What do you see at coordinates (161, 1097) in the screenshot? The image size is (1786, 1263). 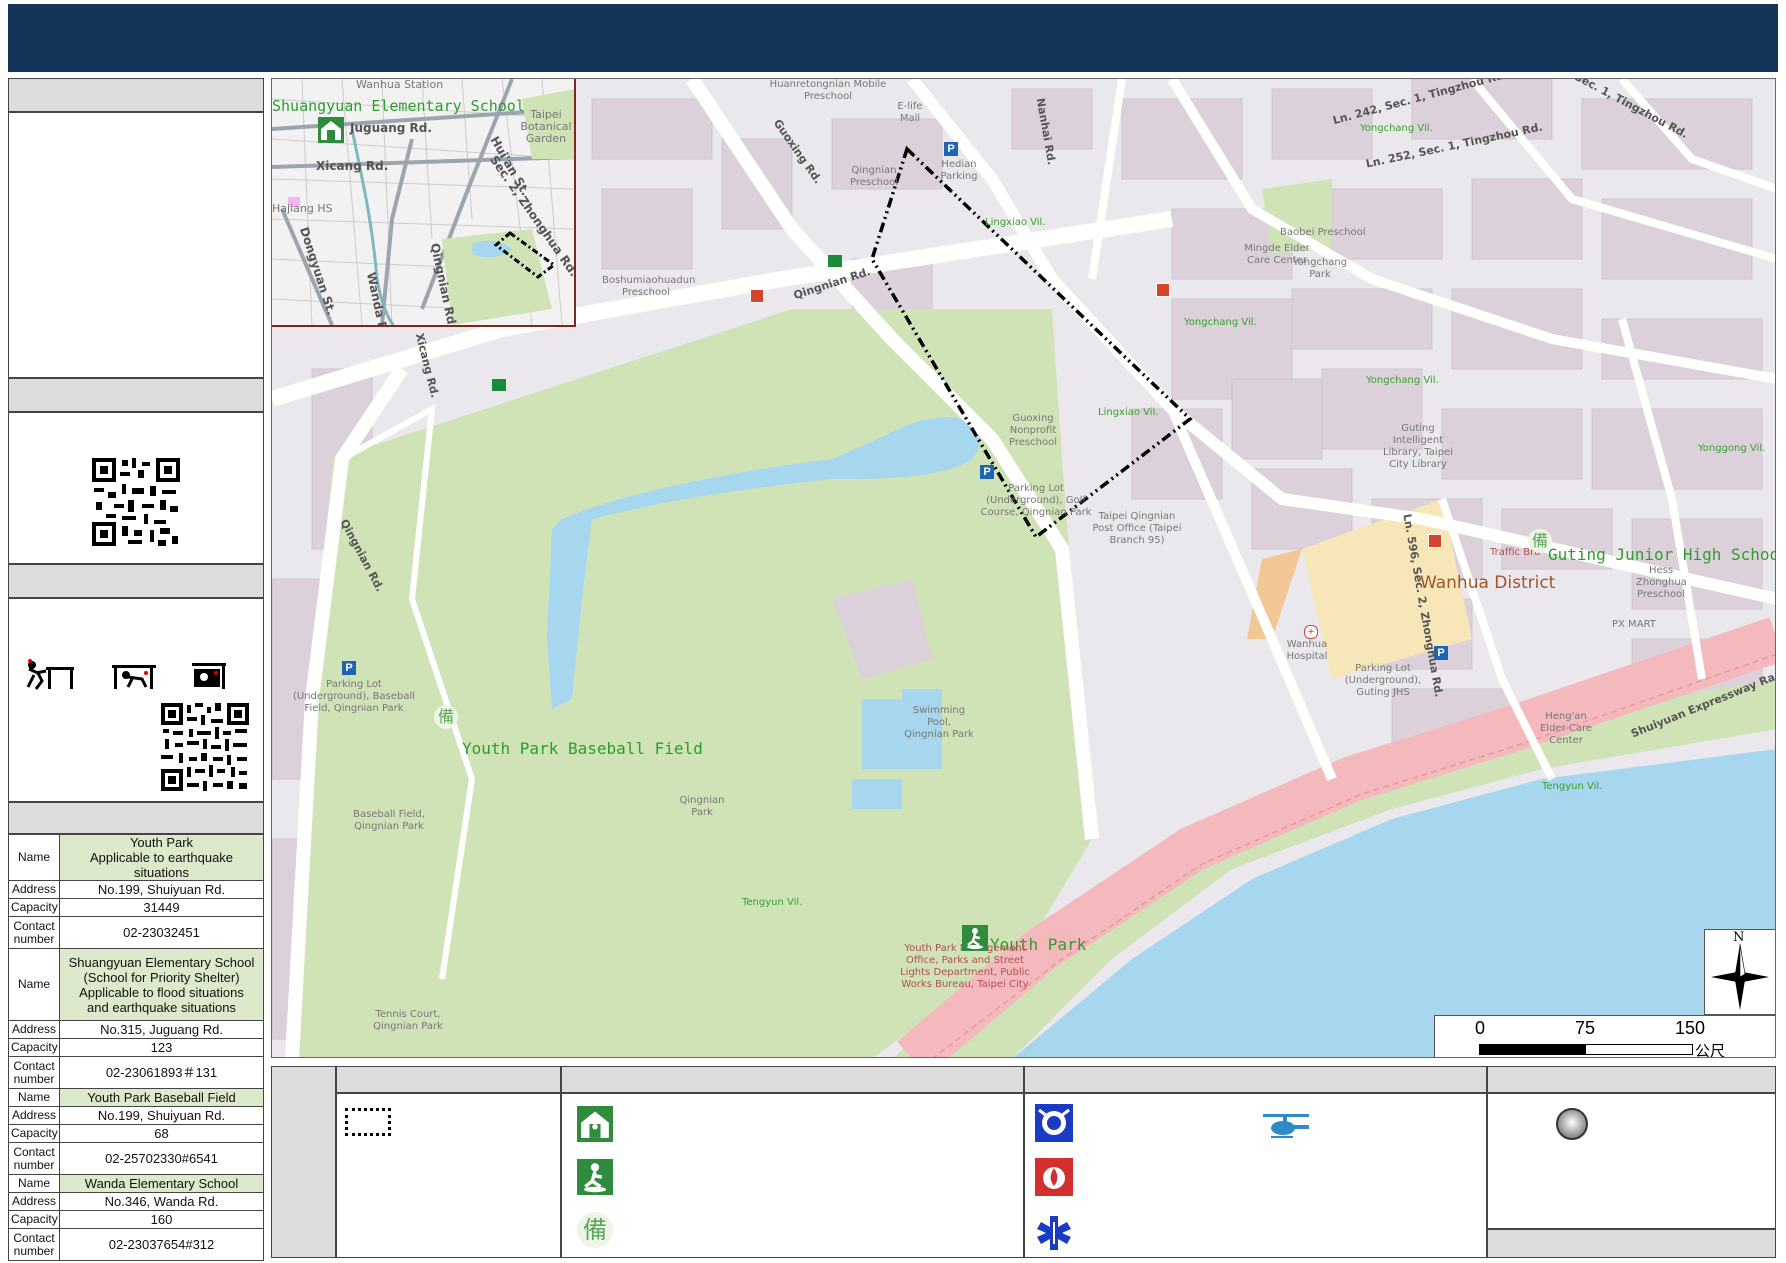 I see `shelter-name-value: Youth Park Baseball Field` at bounding box center [161, 1097].